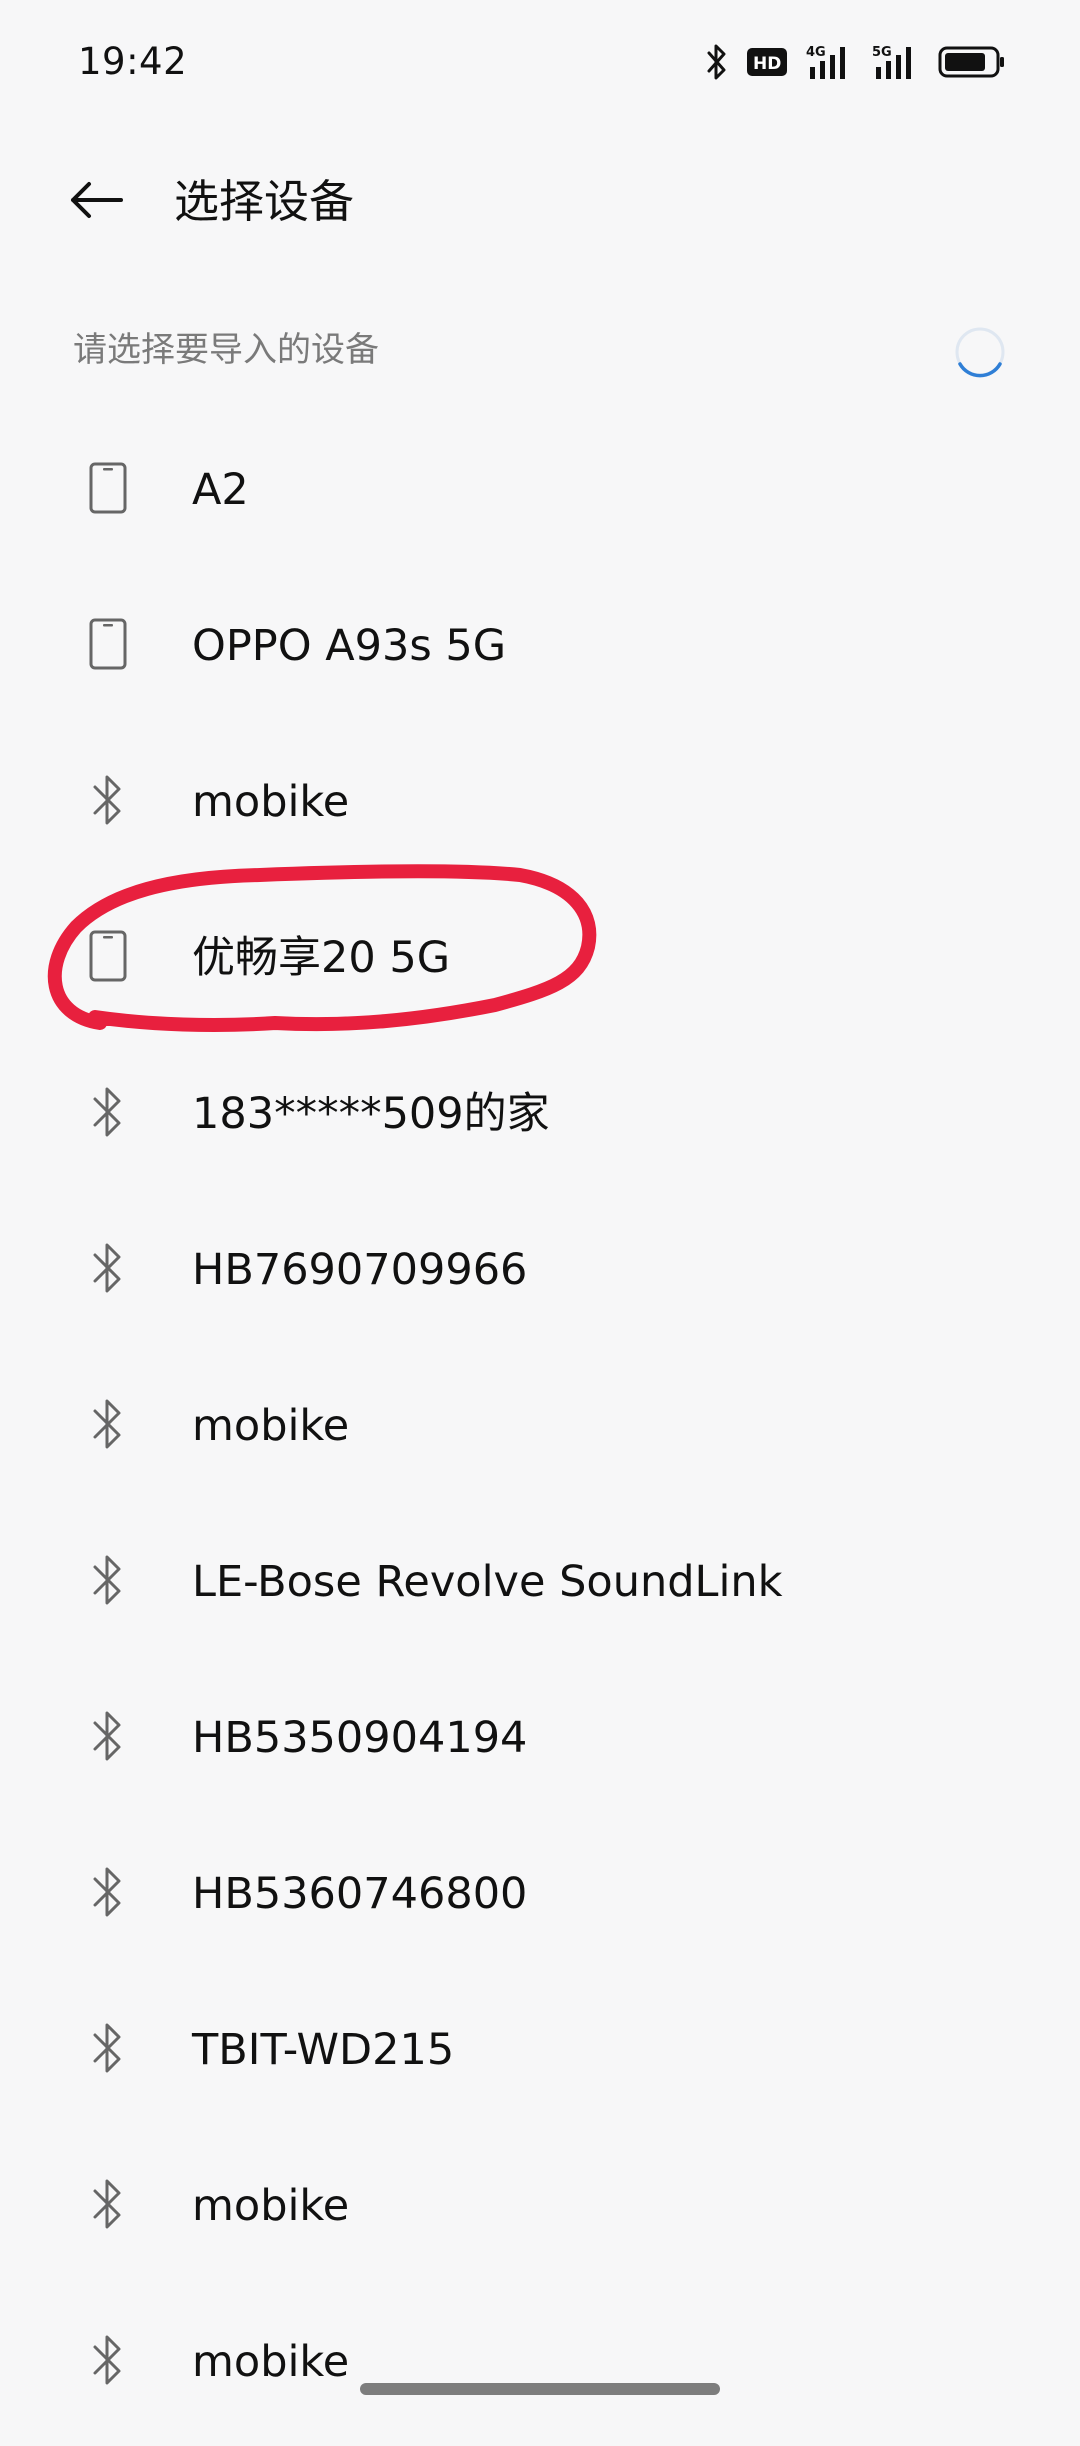  I want to click on device-item: HB5360746800, so click(540, 1900).